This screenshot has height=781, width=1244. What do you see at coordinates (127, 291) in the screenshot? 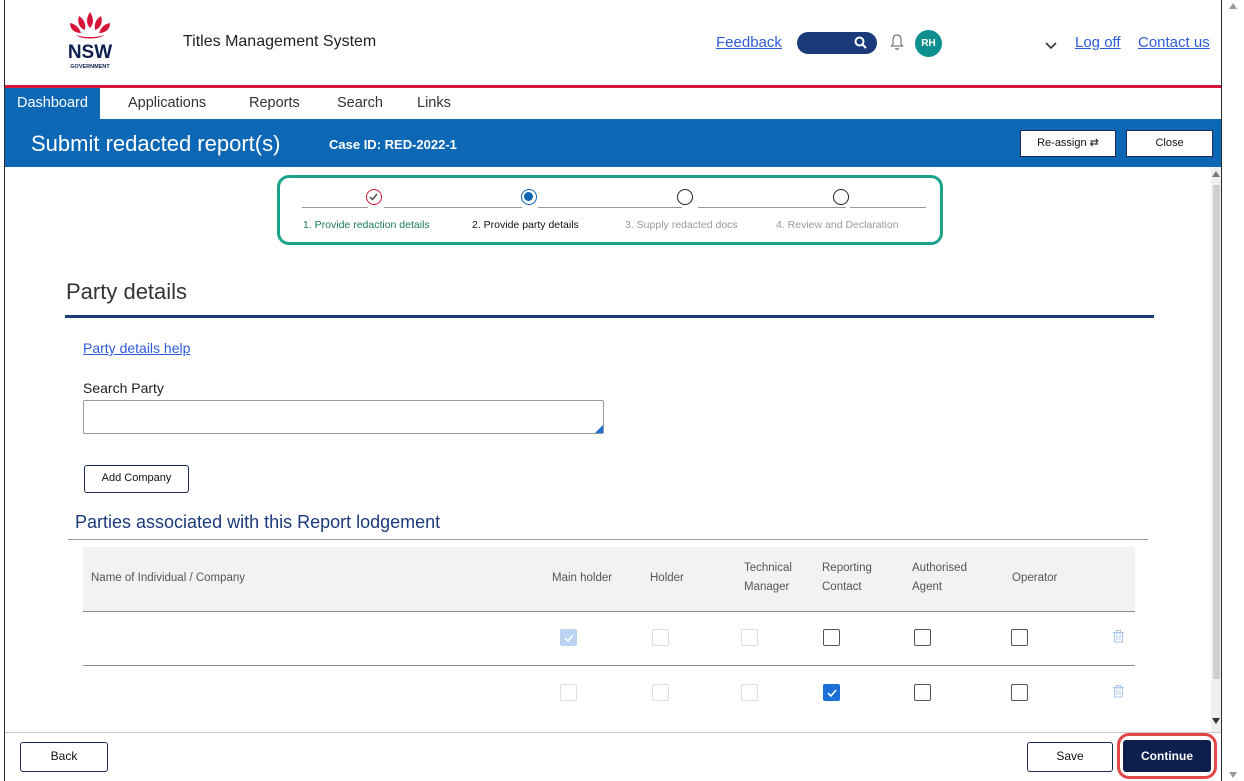
I see `section-heading: Party details` at bounding box center [127, 291].